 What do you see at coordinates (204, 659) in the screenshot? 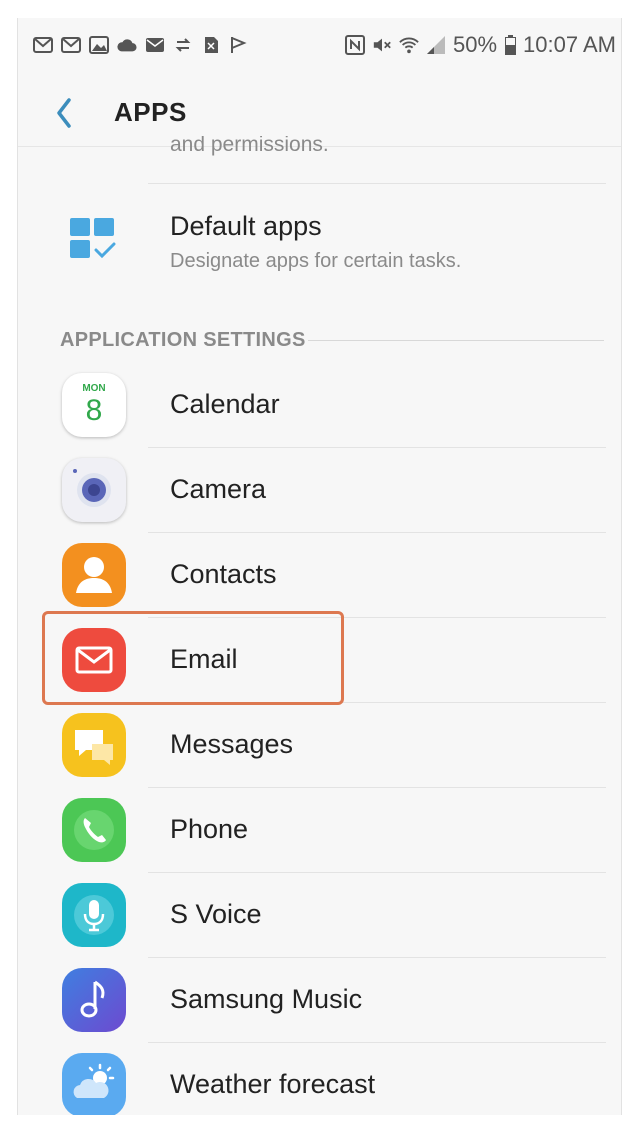
I see `app-label: Email` at bounding box center [204, 659].